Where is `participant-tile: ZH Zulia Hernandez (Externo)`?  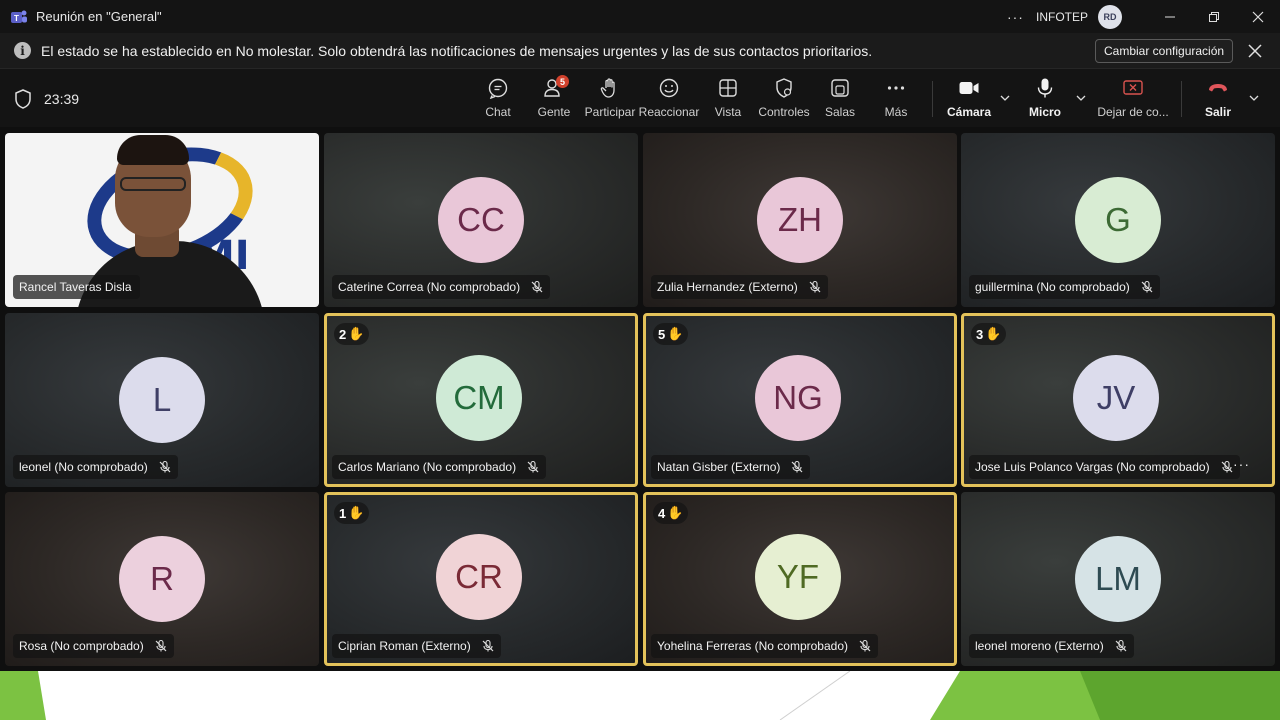
participant-tile: ZH Zulia Hernandez (Externo) is located at coordinates (800, 220).